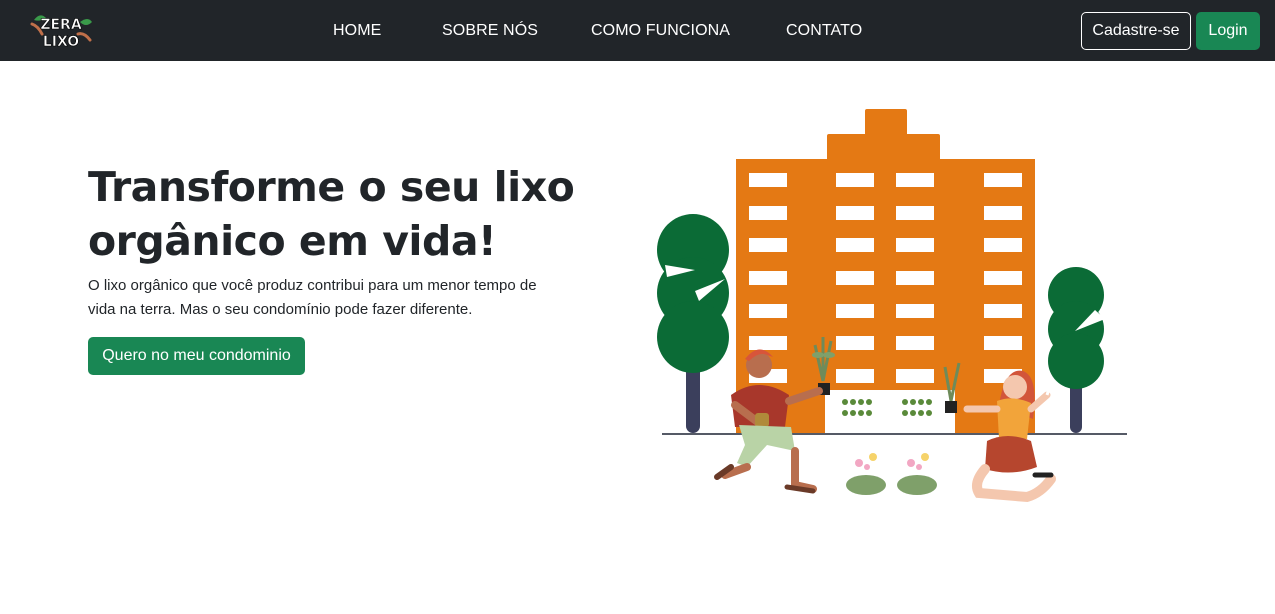 The image size is (1275, 614). What do you see at coordinates (490, 31) in the screenshot?
I see `nav-link-sobre-nos: SOBRE NÓS` at bounding box center [490, 31].